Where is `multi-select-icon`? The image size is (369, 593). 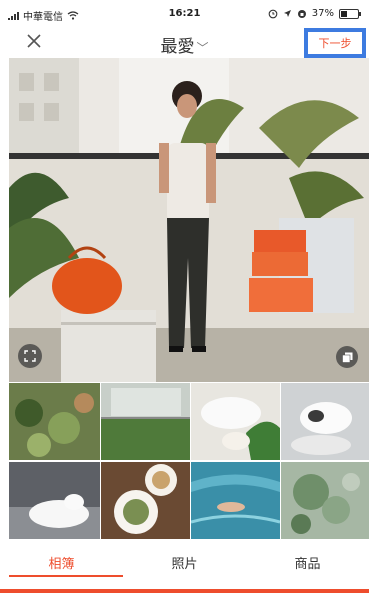 multi-select-icon is located at coordinates (346, 357).